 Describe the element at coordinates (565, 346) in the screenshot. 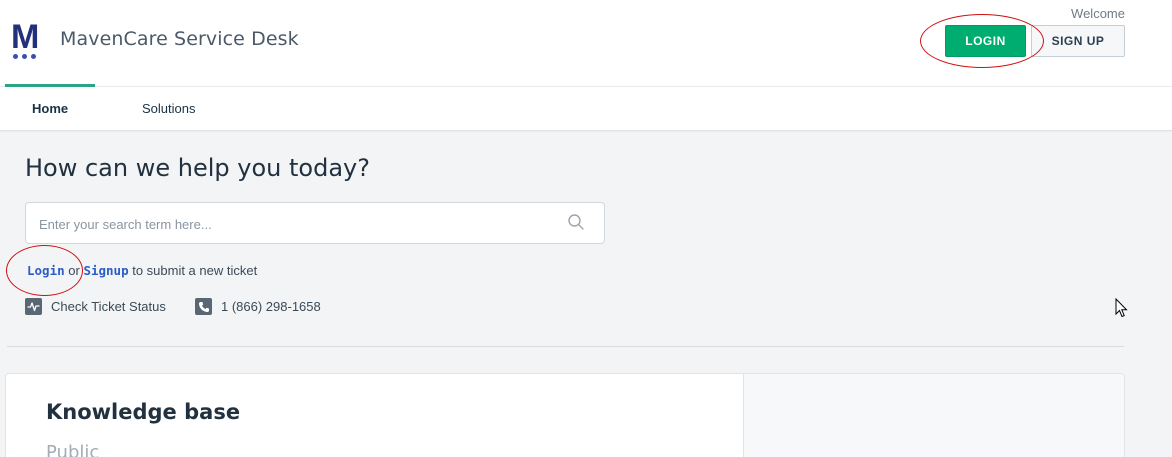

I see `section-divider` at that location.